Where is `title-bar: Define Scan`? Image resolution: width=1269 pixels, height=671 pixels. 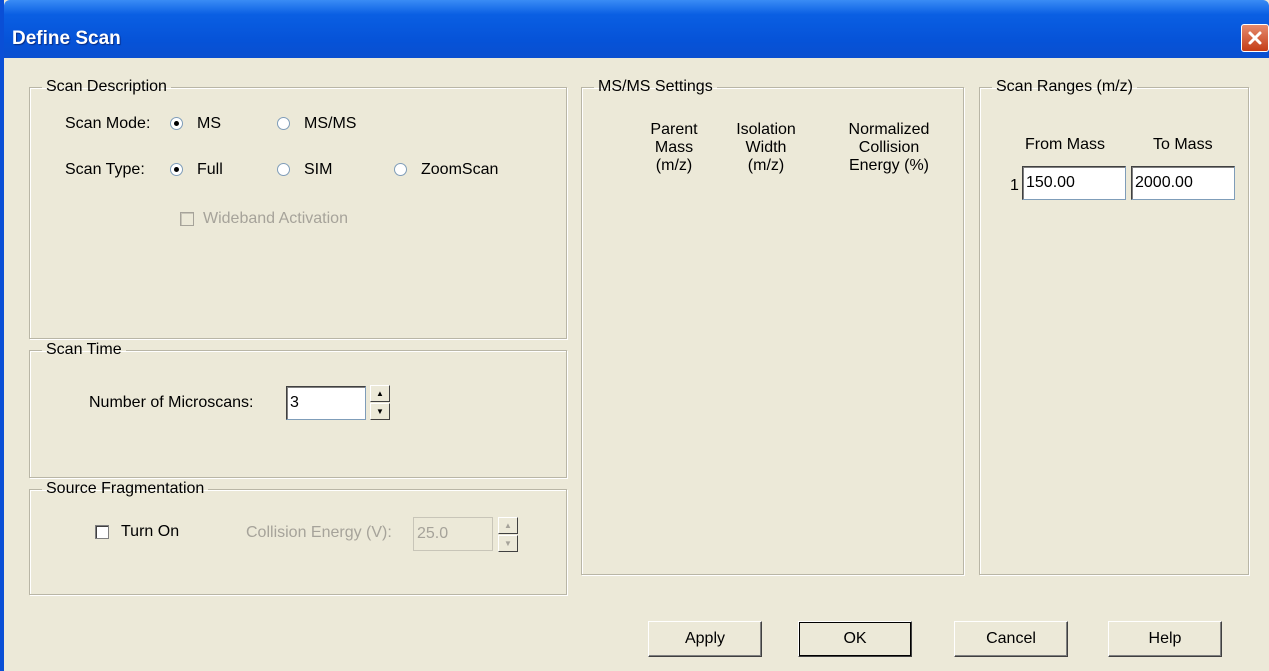 title-bar: Define Scan is located at coordinates (636, 29).